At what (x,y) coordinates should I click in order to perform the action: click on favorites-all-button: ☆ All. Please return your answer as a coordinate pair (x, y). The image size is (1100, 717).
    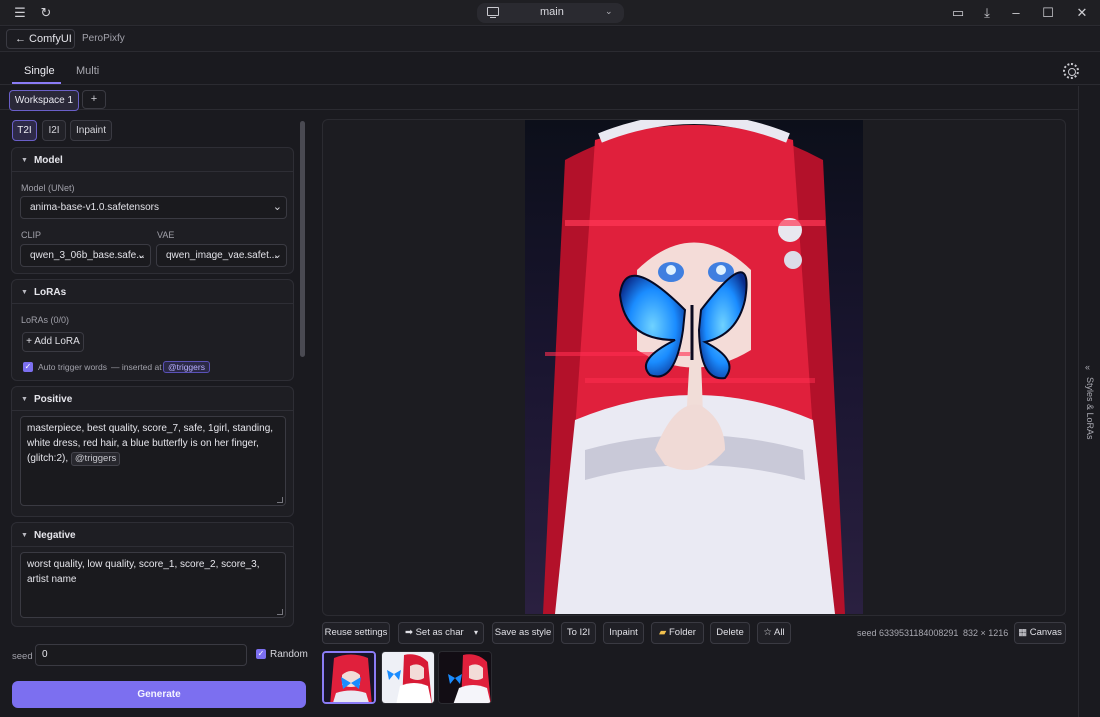
    Looking at the image, I should click on (774, 633).